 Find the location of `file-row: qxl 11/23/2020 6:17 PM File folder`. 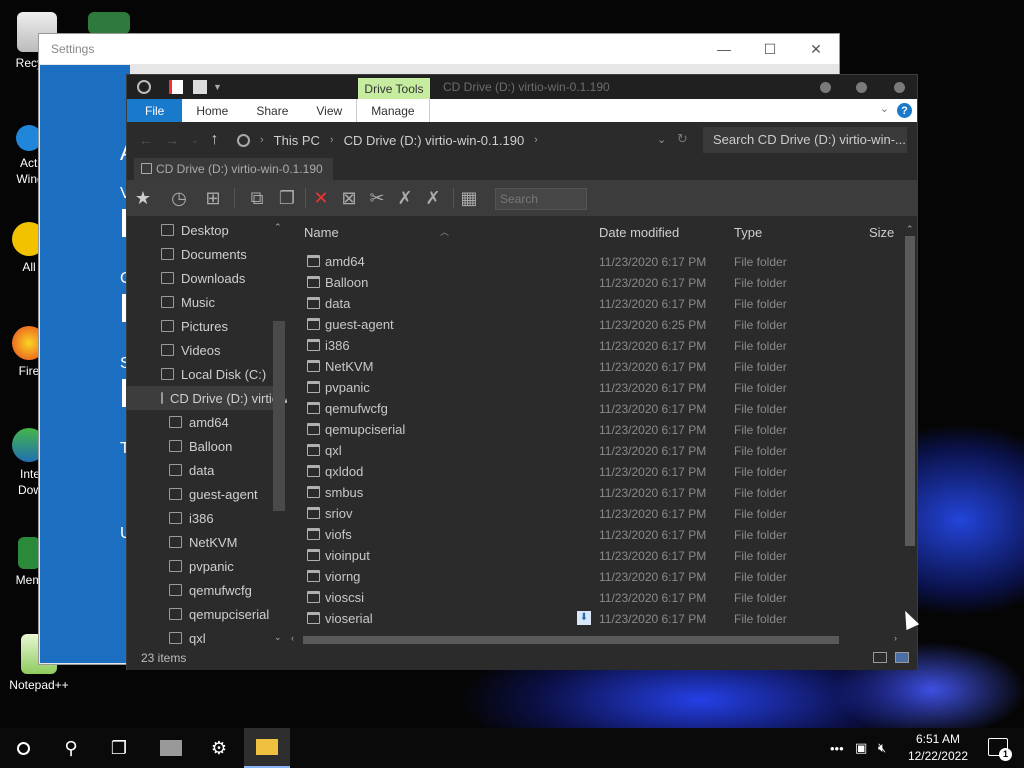

file-row: qxl 11/23/2020 6:17 PM File folder is located at coordinates (594, 450).